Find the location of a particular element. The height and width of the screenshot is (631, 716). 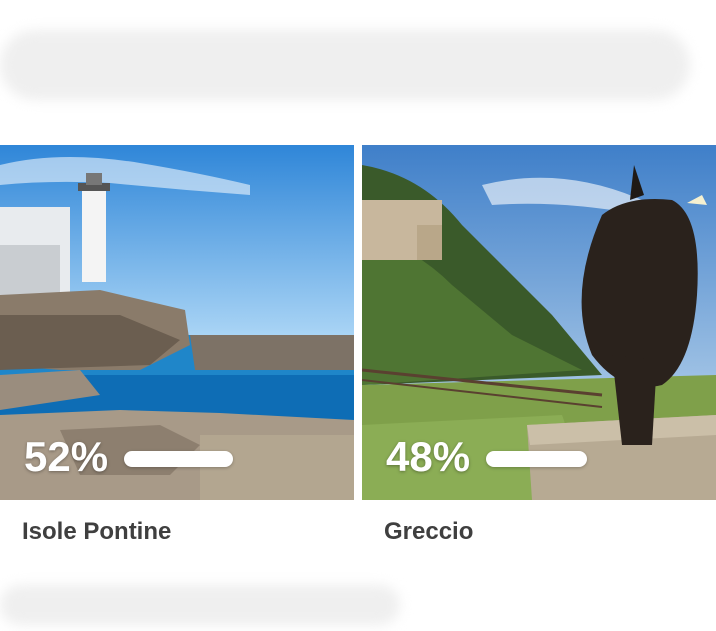

percent-label: 52% is located at coordinates (66, 456).